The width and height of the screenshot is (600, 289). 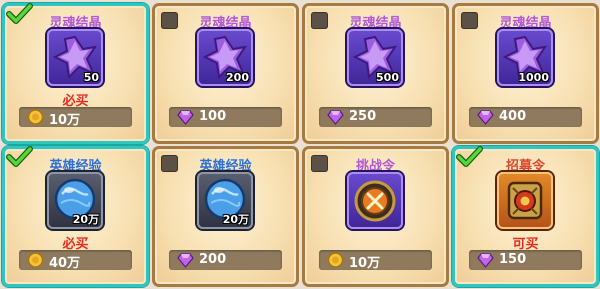 What do you see at coordinates (375, 57) in the screenshot?
I see `item-icon-frame: 500` at bounding box center [375, 57].